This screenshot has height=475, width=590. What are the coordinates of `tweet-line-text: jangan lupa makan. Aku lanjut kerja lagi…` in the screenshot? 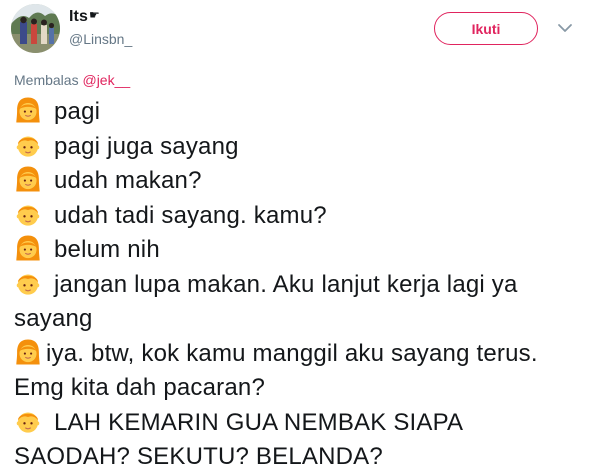 It's located at (266, 301).